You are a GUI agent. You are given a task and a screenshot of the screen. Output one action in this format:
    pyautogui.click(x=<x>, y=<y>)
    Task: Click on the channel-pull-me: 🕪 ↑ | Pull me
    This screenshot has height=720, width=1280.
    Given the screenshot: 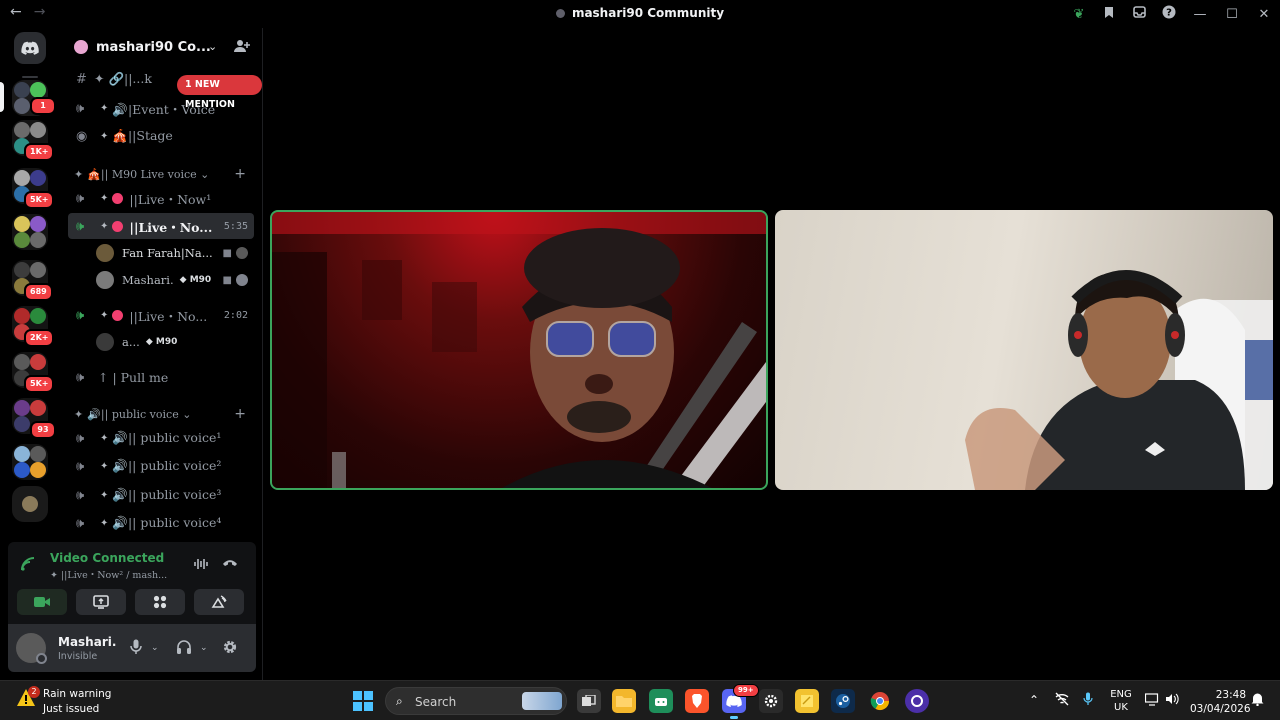 What is the action you would take?
    pyautogui.click(x=161, y=377)
    